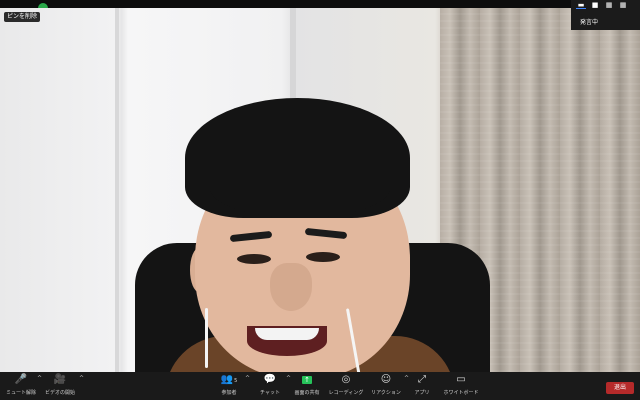 The height and width of the screenshot is (400, 640). I want to click on chat-label: チャット, so click(270, 393).